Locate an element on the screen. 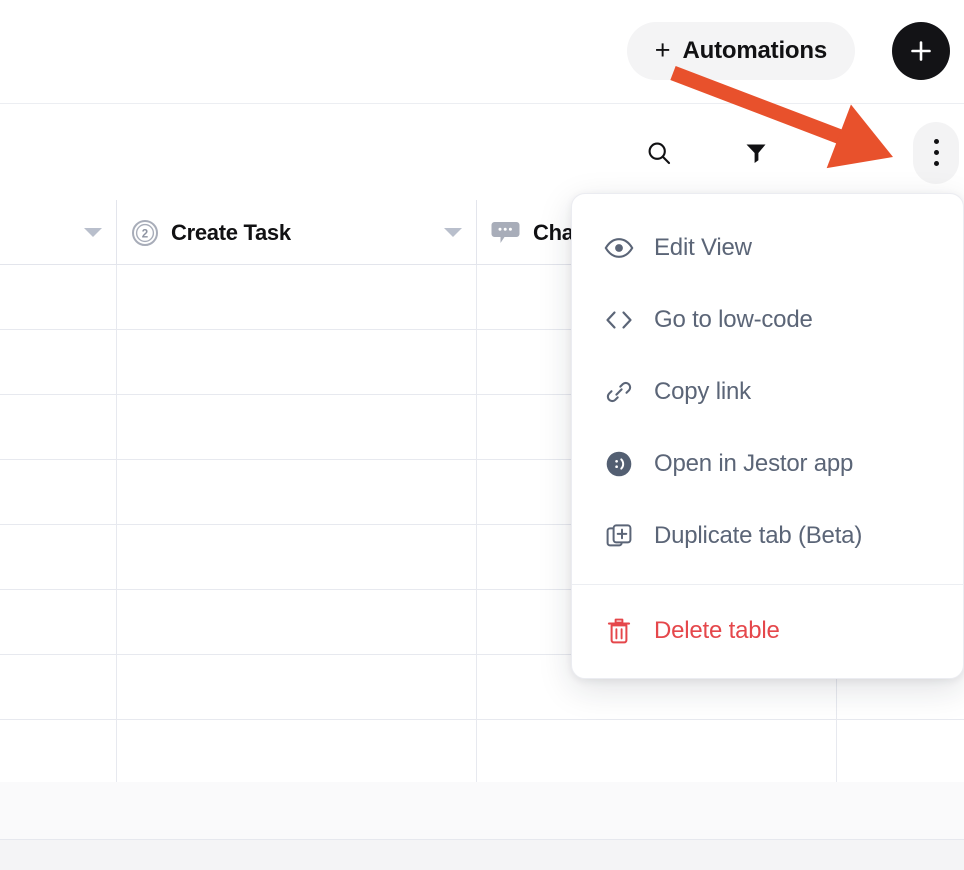 The width and height of the screenshot is (964, 870). eye-icon is located at coordinates (619, 248).